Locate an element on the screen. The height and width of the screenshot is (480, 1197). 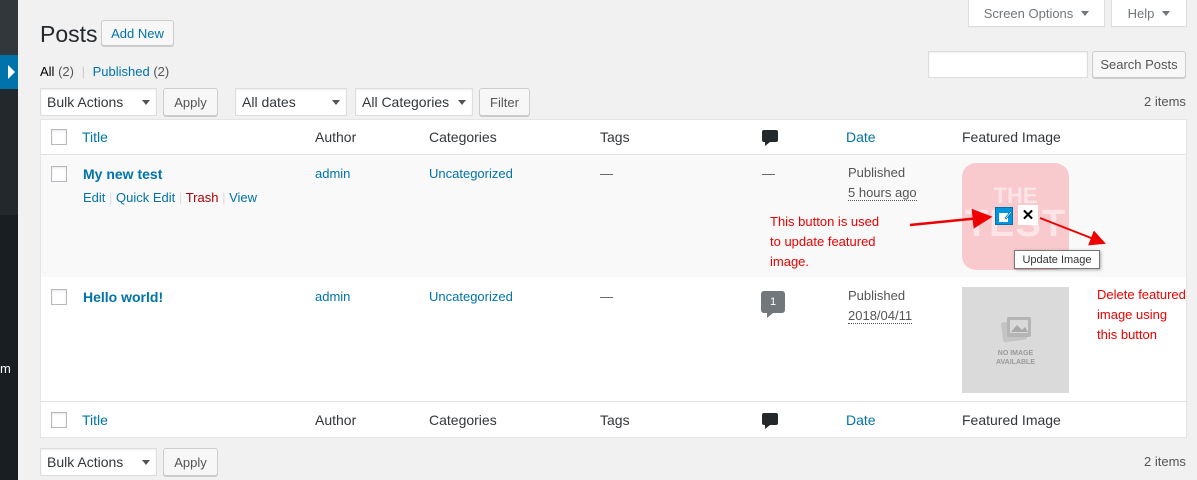
annotation-arrows is located at coordinates (1007, 227).